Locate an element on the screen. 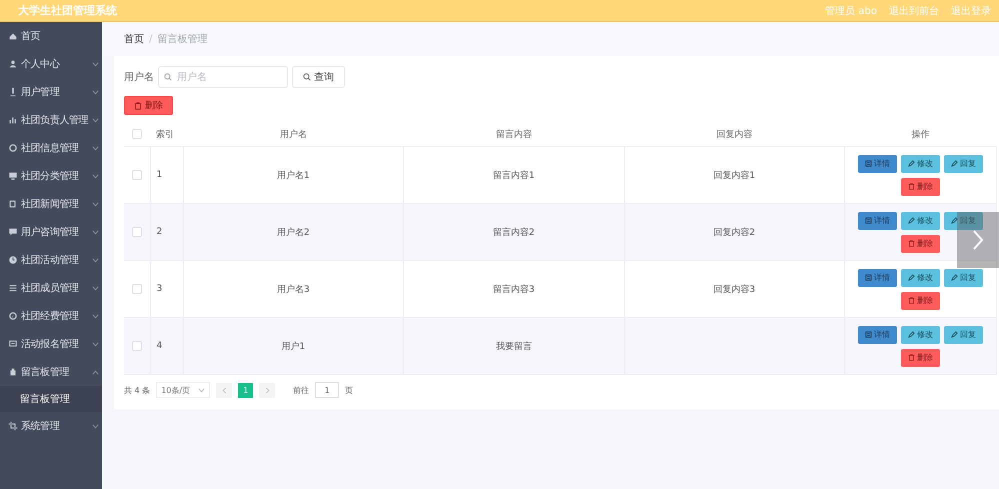 The width and height of the screenshot is (999, 489). sidebar-item: 社团信息管理 is located at coordinates (51, 148).